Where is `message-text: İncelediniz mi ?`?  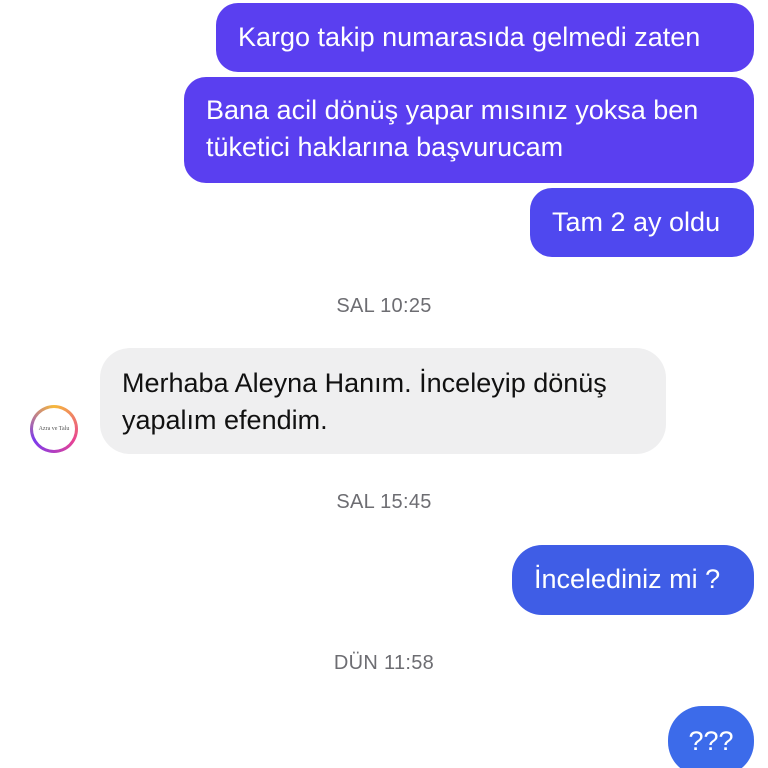 message-text: İncelediniz mi ? is located at coordinates (627, 579).